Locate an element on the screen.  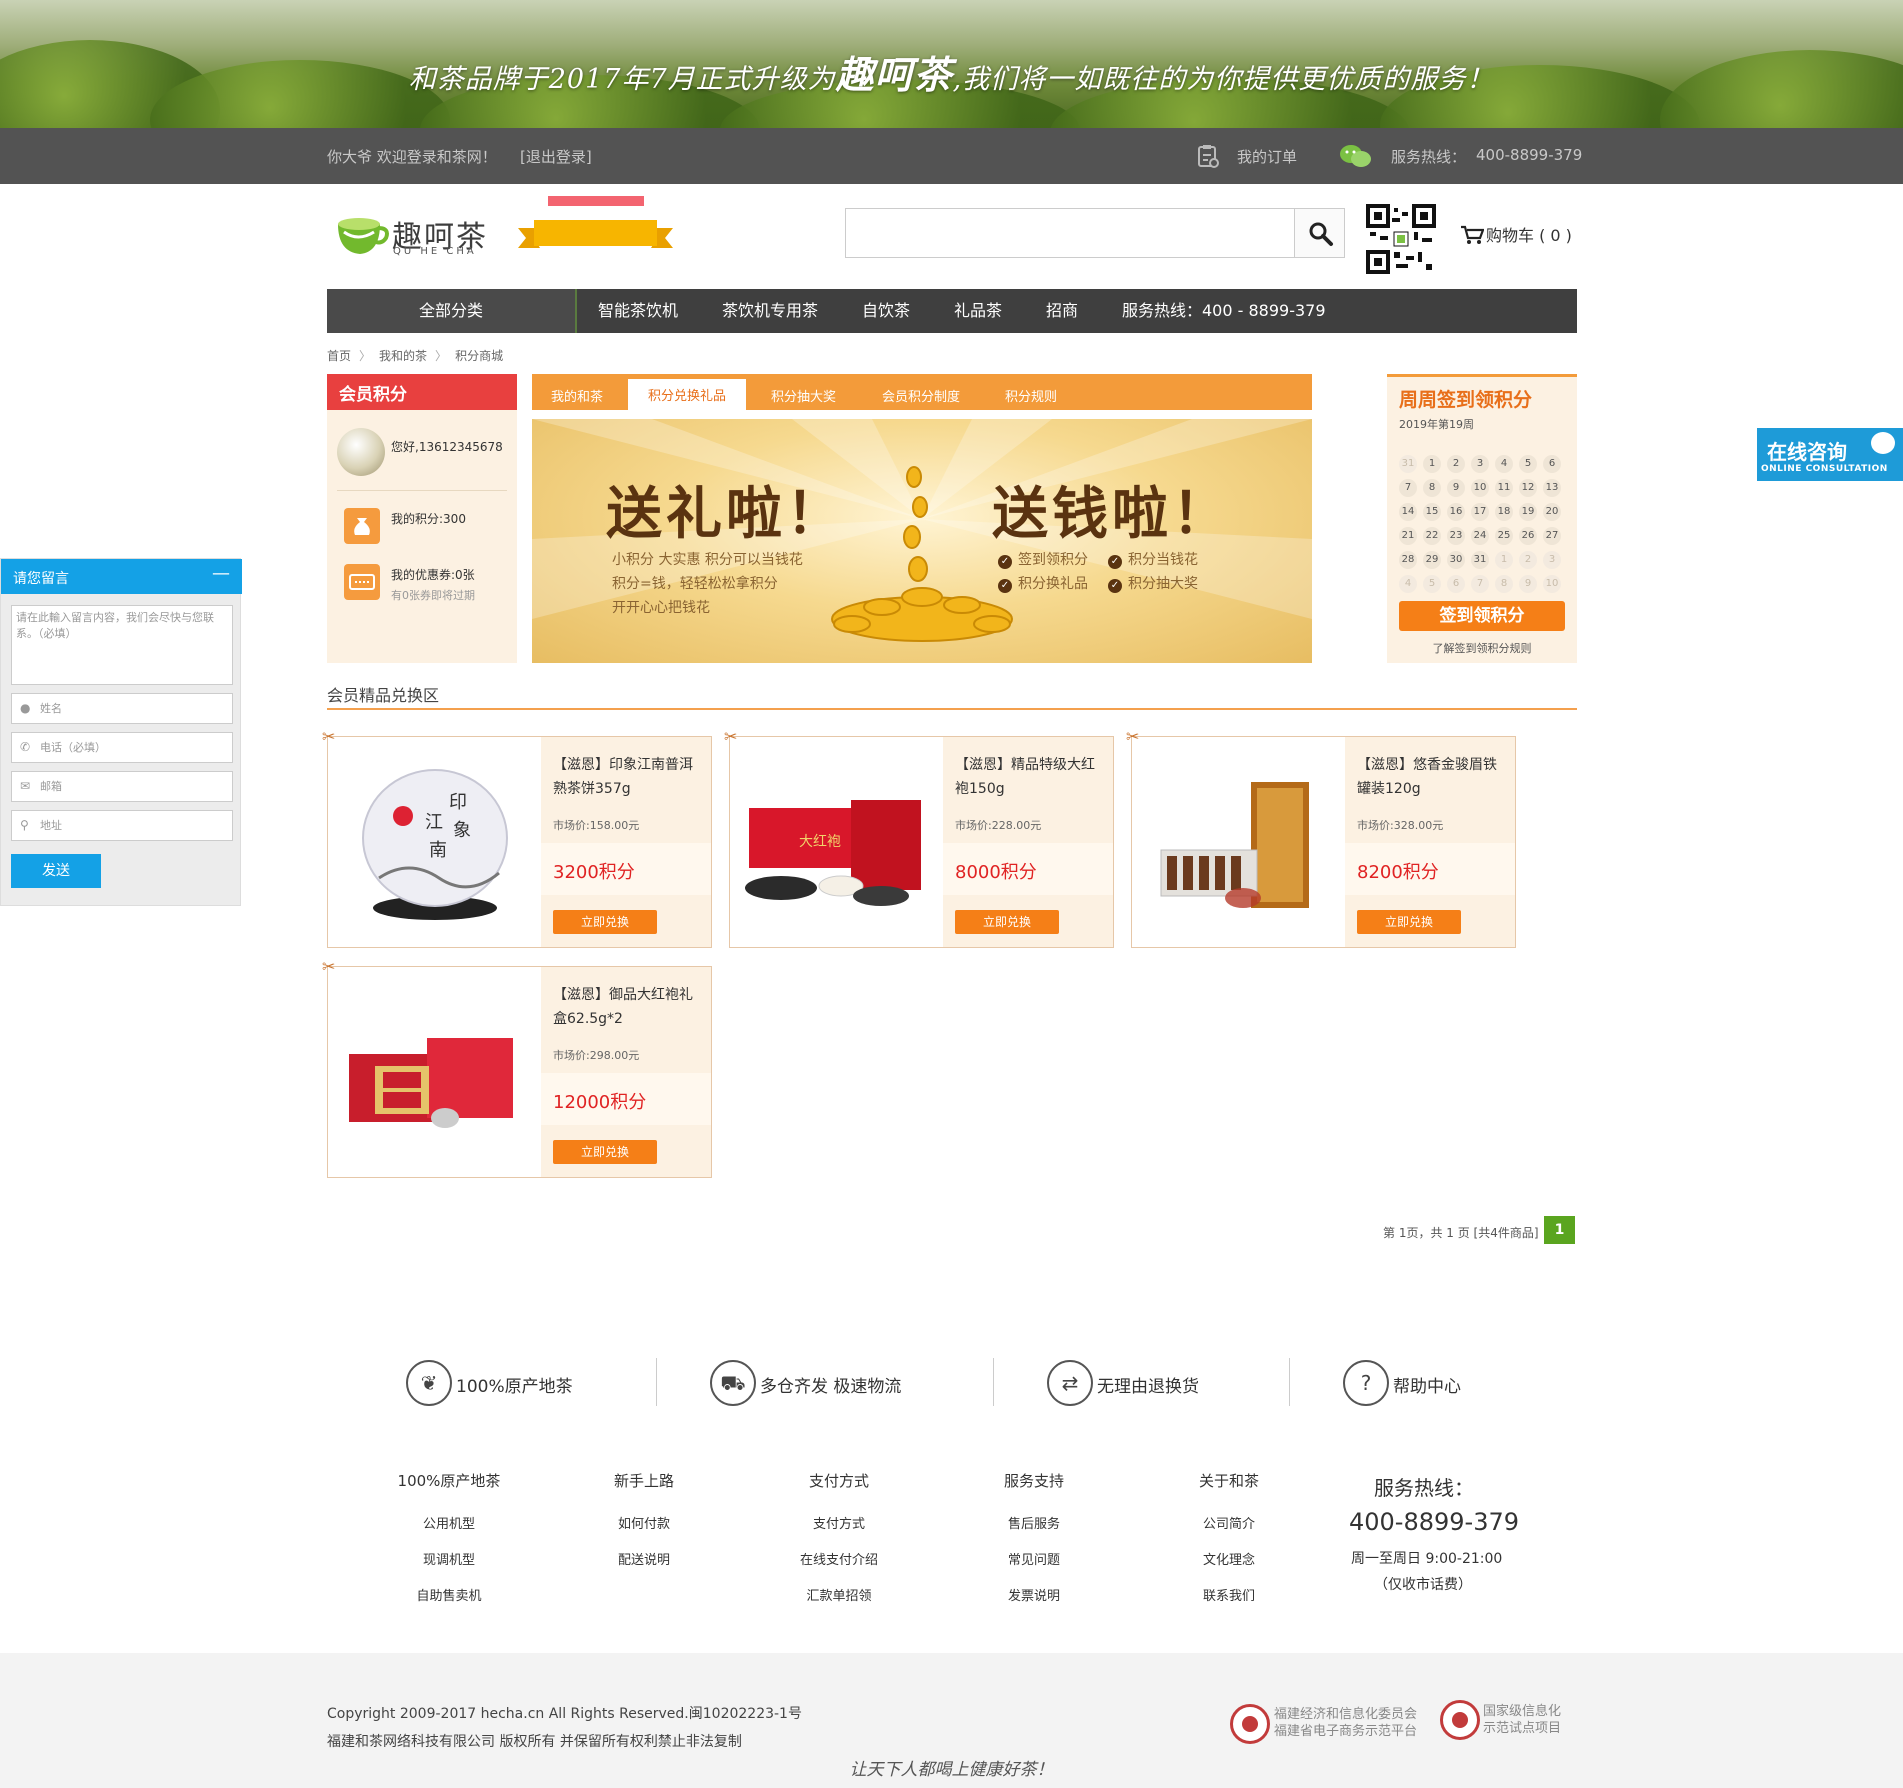
breadcrumb-my-tea: 我和的茶 is located at coordinates (403, 356).